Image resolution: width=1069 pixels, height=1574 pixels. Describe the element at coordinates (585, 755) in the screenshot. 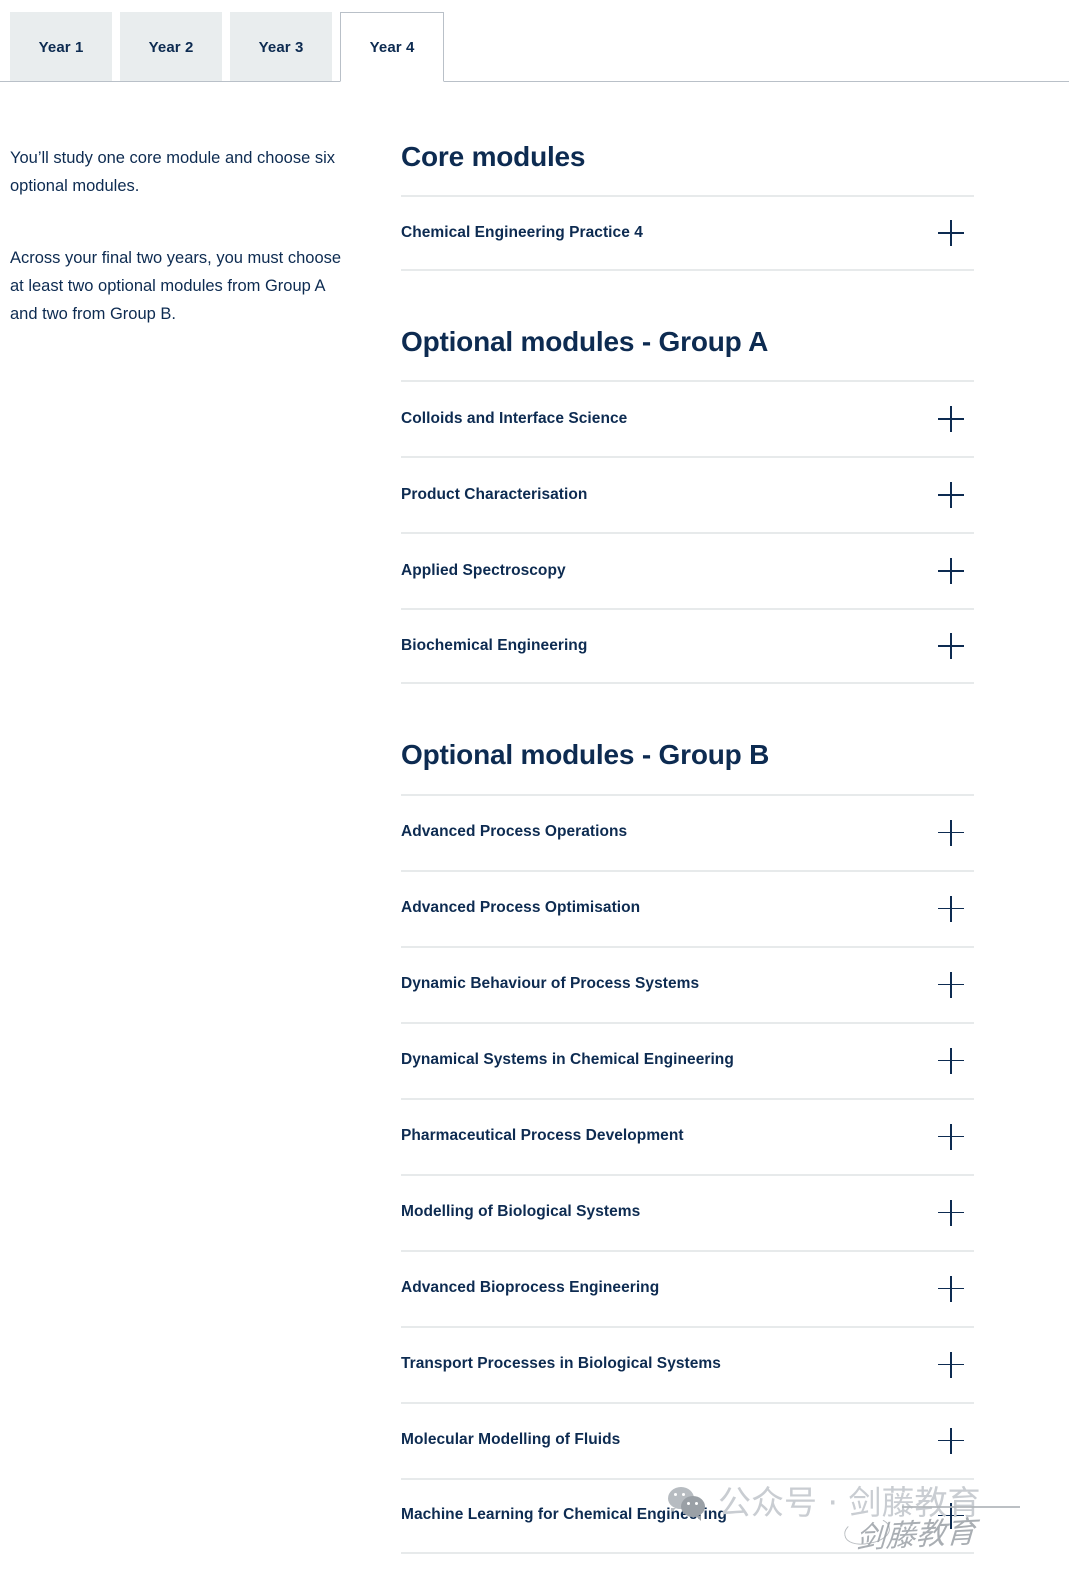

I see `section-heading-optional-group-b: Optional modules - Group B` at that location.